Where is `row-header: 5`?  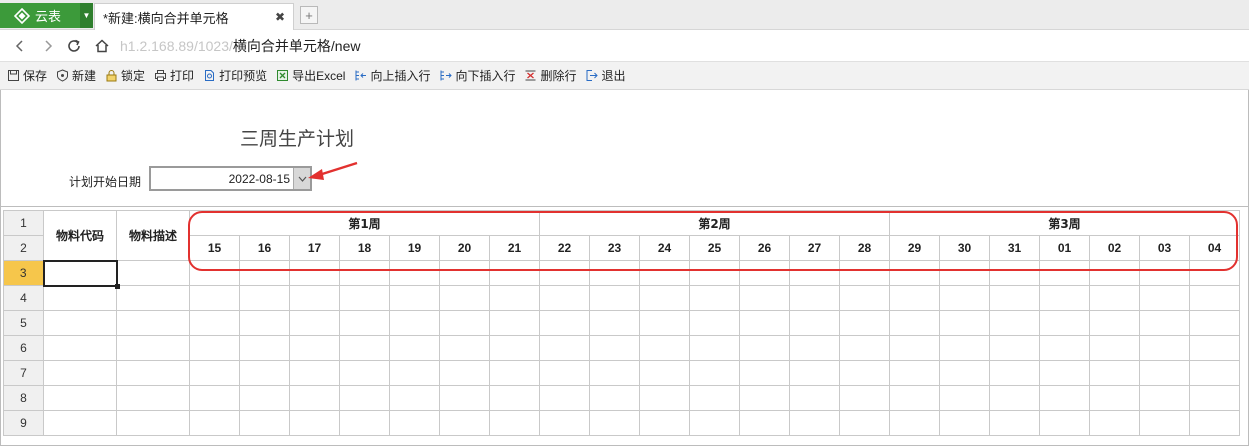 row-header: 5 is located at coordinates (23, 323).